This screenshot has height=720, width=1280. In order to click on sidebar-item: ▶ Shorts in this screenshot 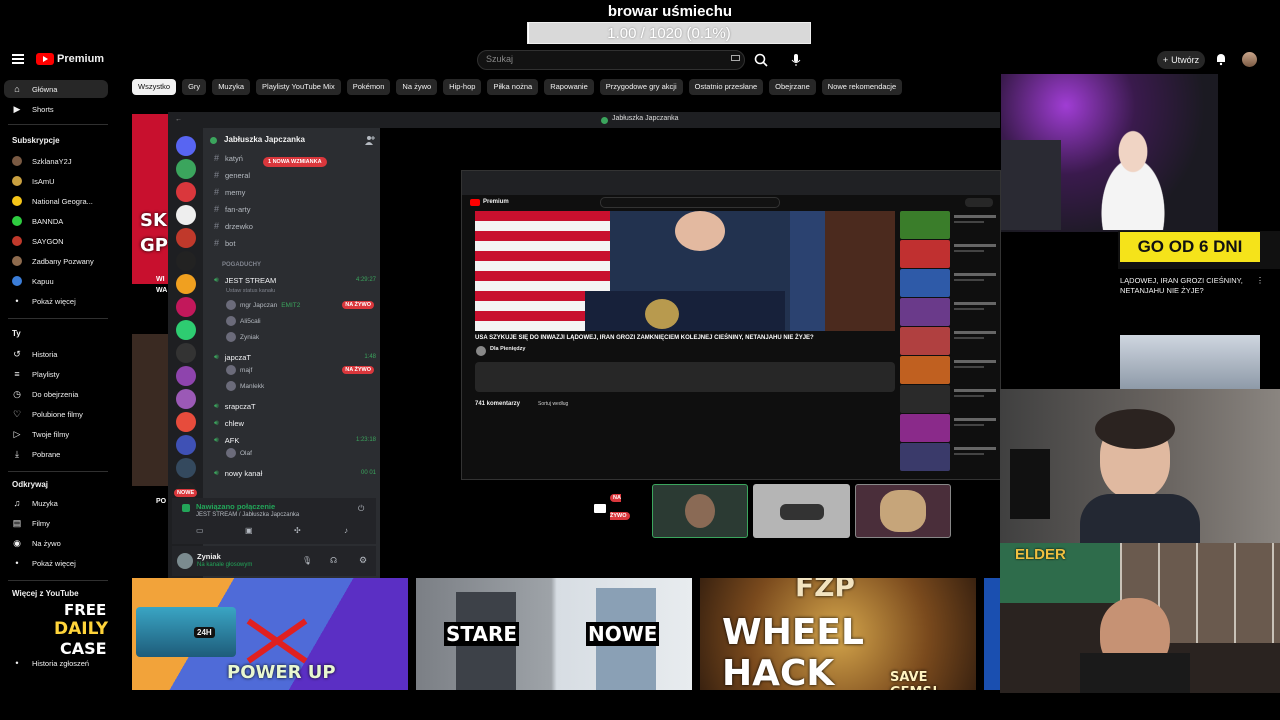, I will do `click(56, 109)`.